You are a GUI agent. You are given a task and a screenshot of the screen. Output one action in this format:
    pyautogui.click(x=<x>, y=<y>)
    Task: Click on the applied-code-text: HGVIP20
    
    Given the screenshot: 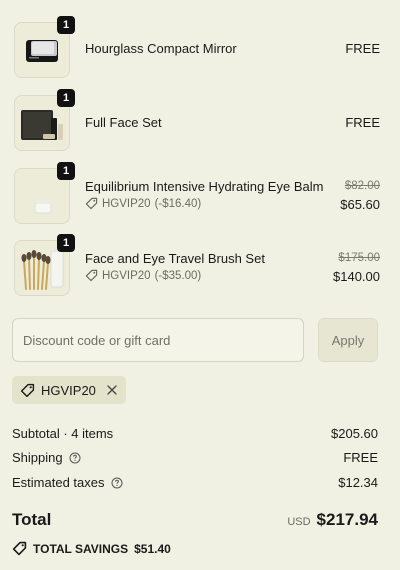 What is the action you would take?
    pyautogui.click(x=68, y=390)
    